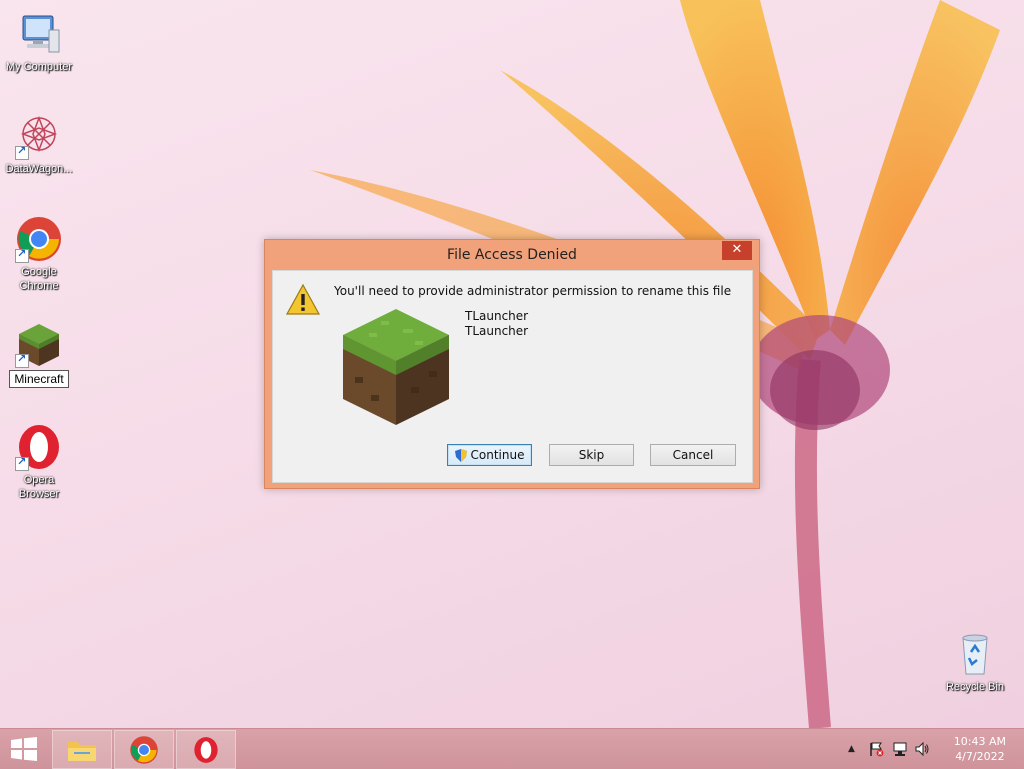  What do you see at coordinates (900, 749) in the screenshot?
I see `network-icon` at bounding box center [900, 749].